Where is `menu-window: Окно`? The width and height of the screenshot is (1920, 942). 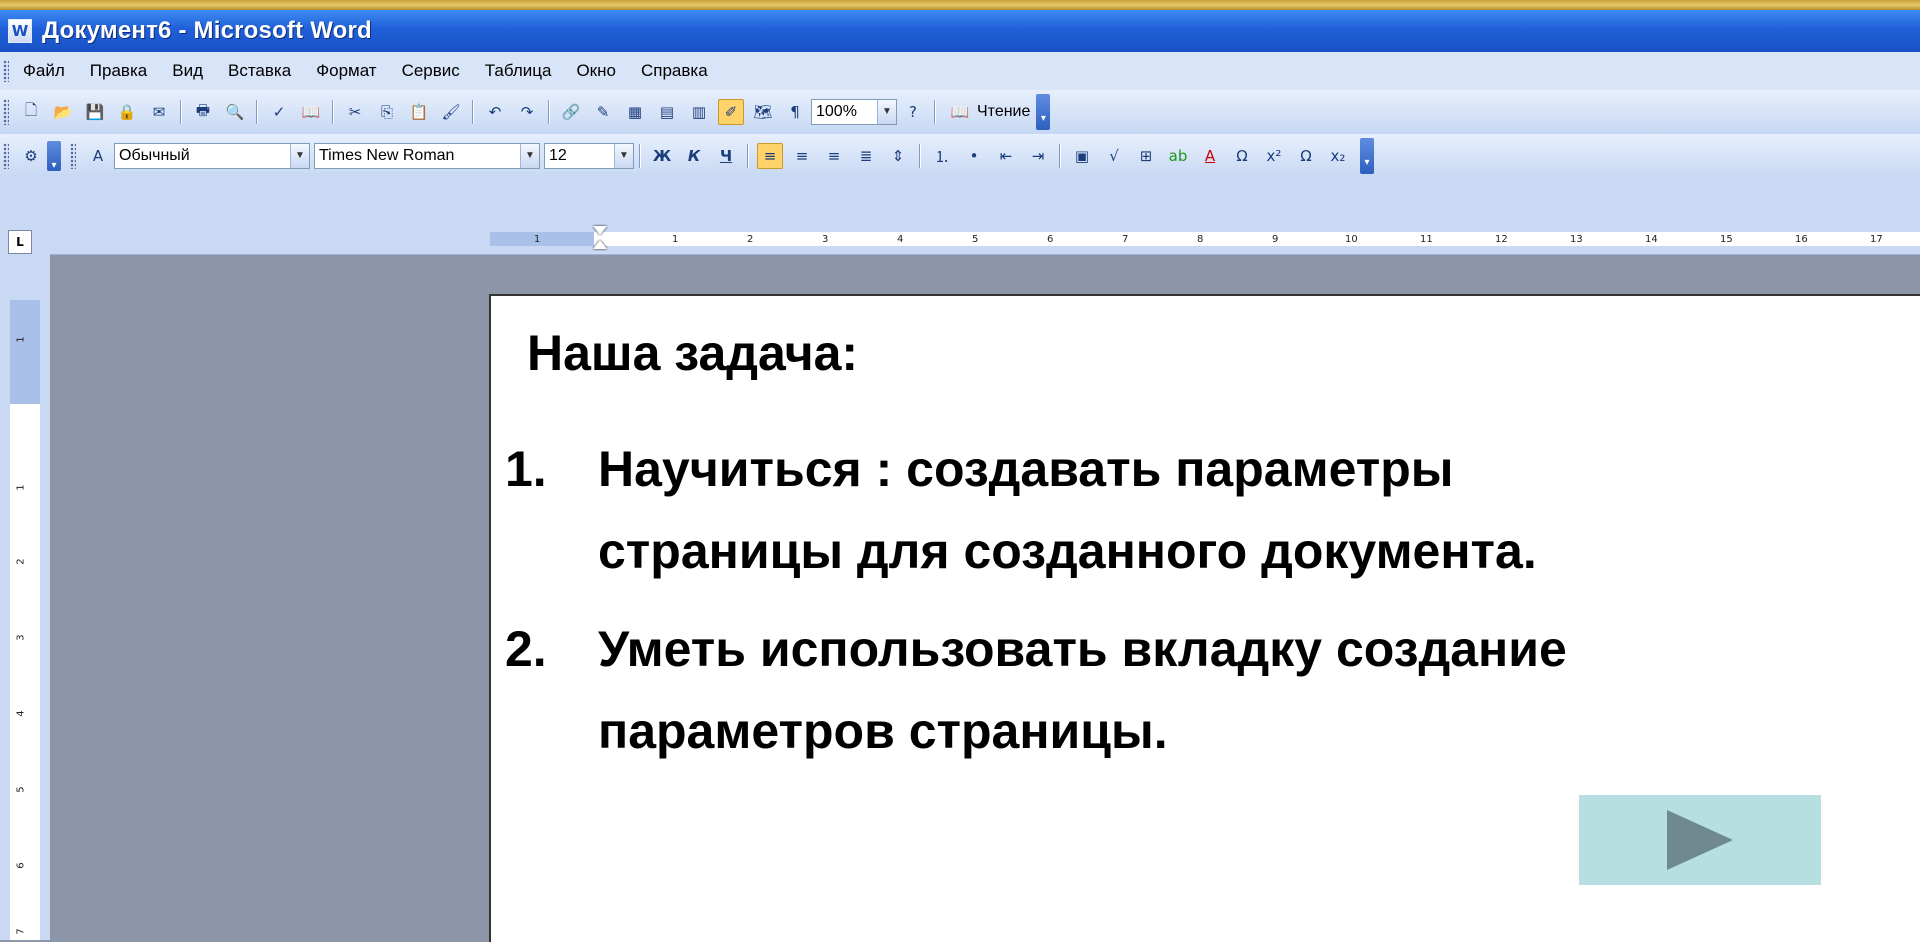 menu-window: Окно is located at coordinates (596, 71).